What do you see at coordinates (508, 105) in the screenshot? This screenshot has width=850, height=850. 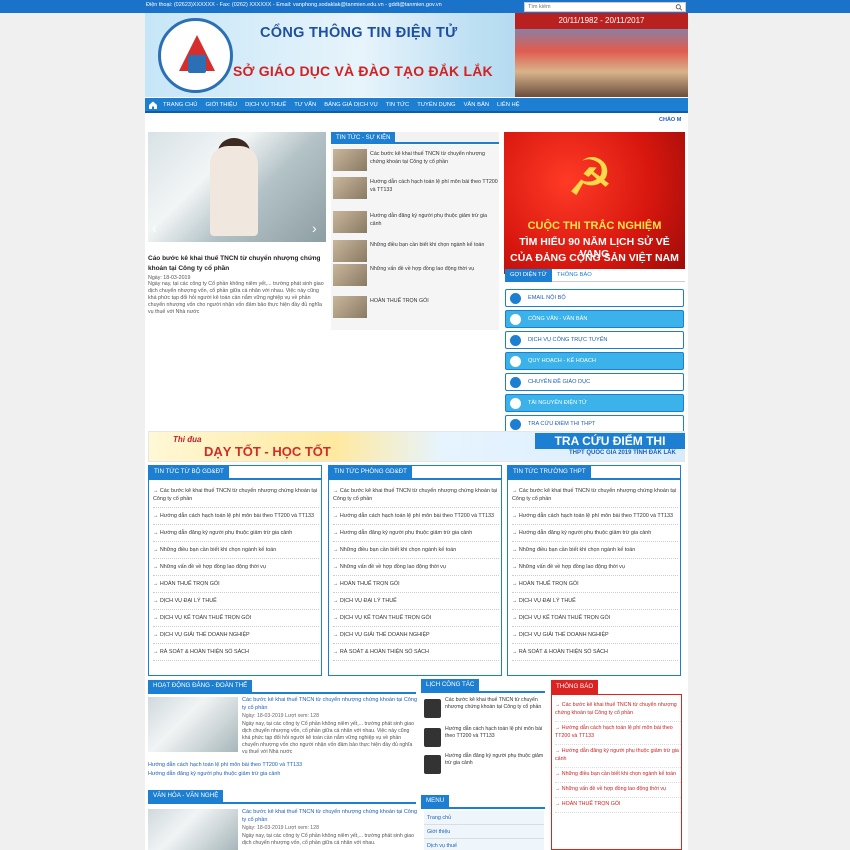 I see `nav-contact: LIÊN HỆ` at bounding box center [508, 105].